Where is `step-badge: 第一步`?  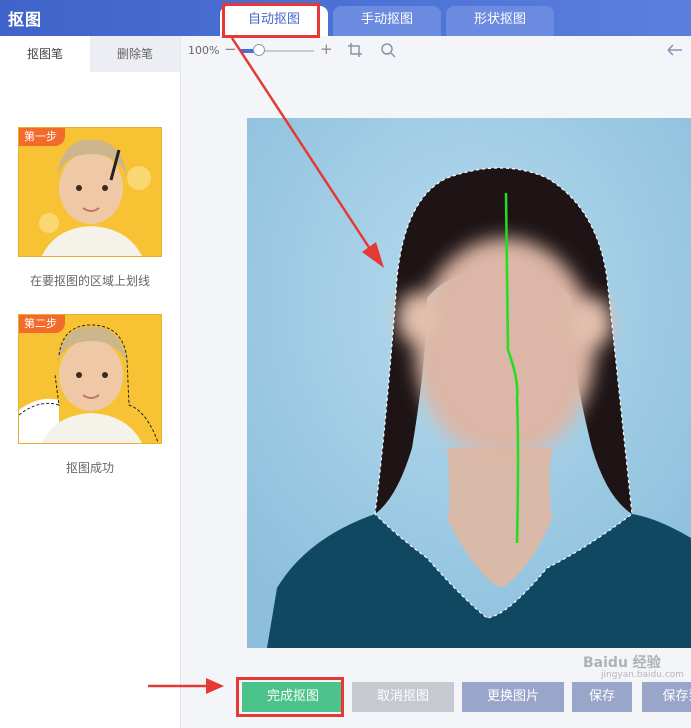 step-badge: 第一步 is located at coordinates (42, 137).